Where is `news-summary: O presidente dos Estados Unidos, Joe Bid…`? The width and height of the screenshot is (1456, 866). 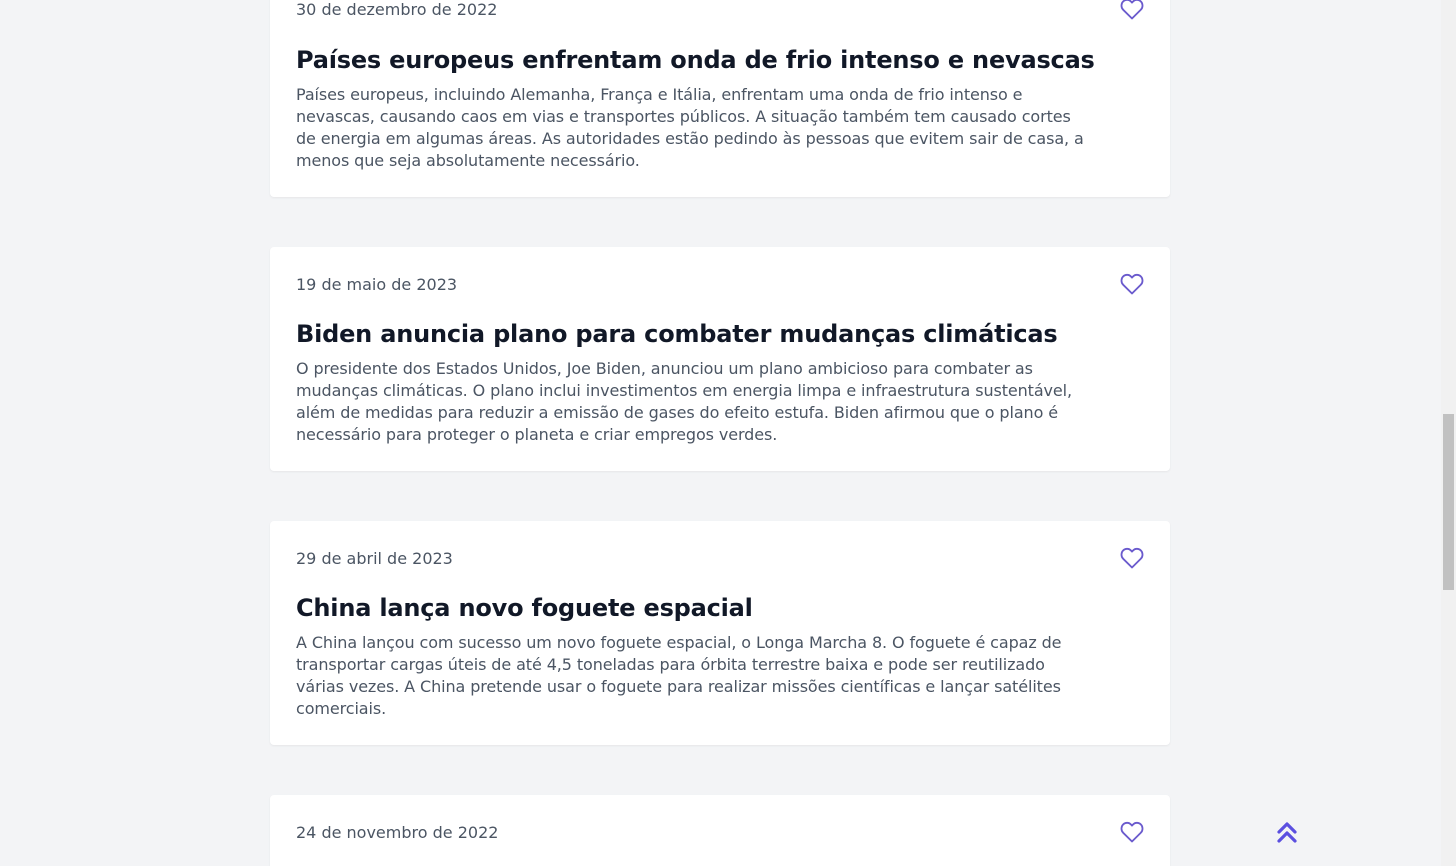 news-summary: O presidente dos Estados Unidos, Joe Bid… is located at coordinates (721, 402).